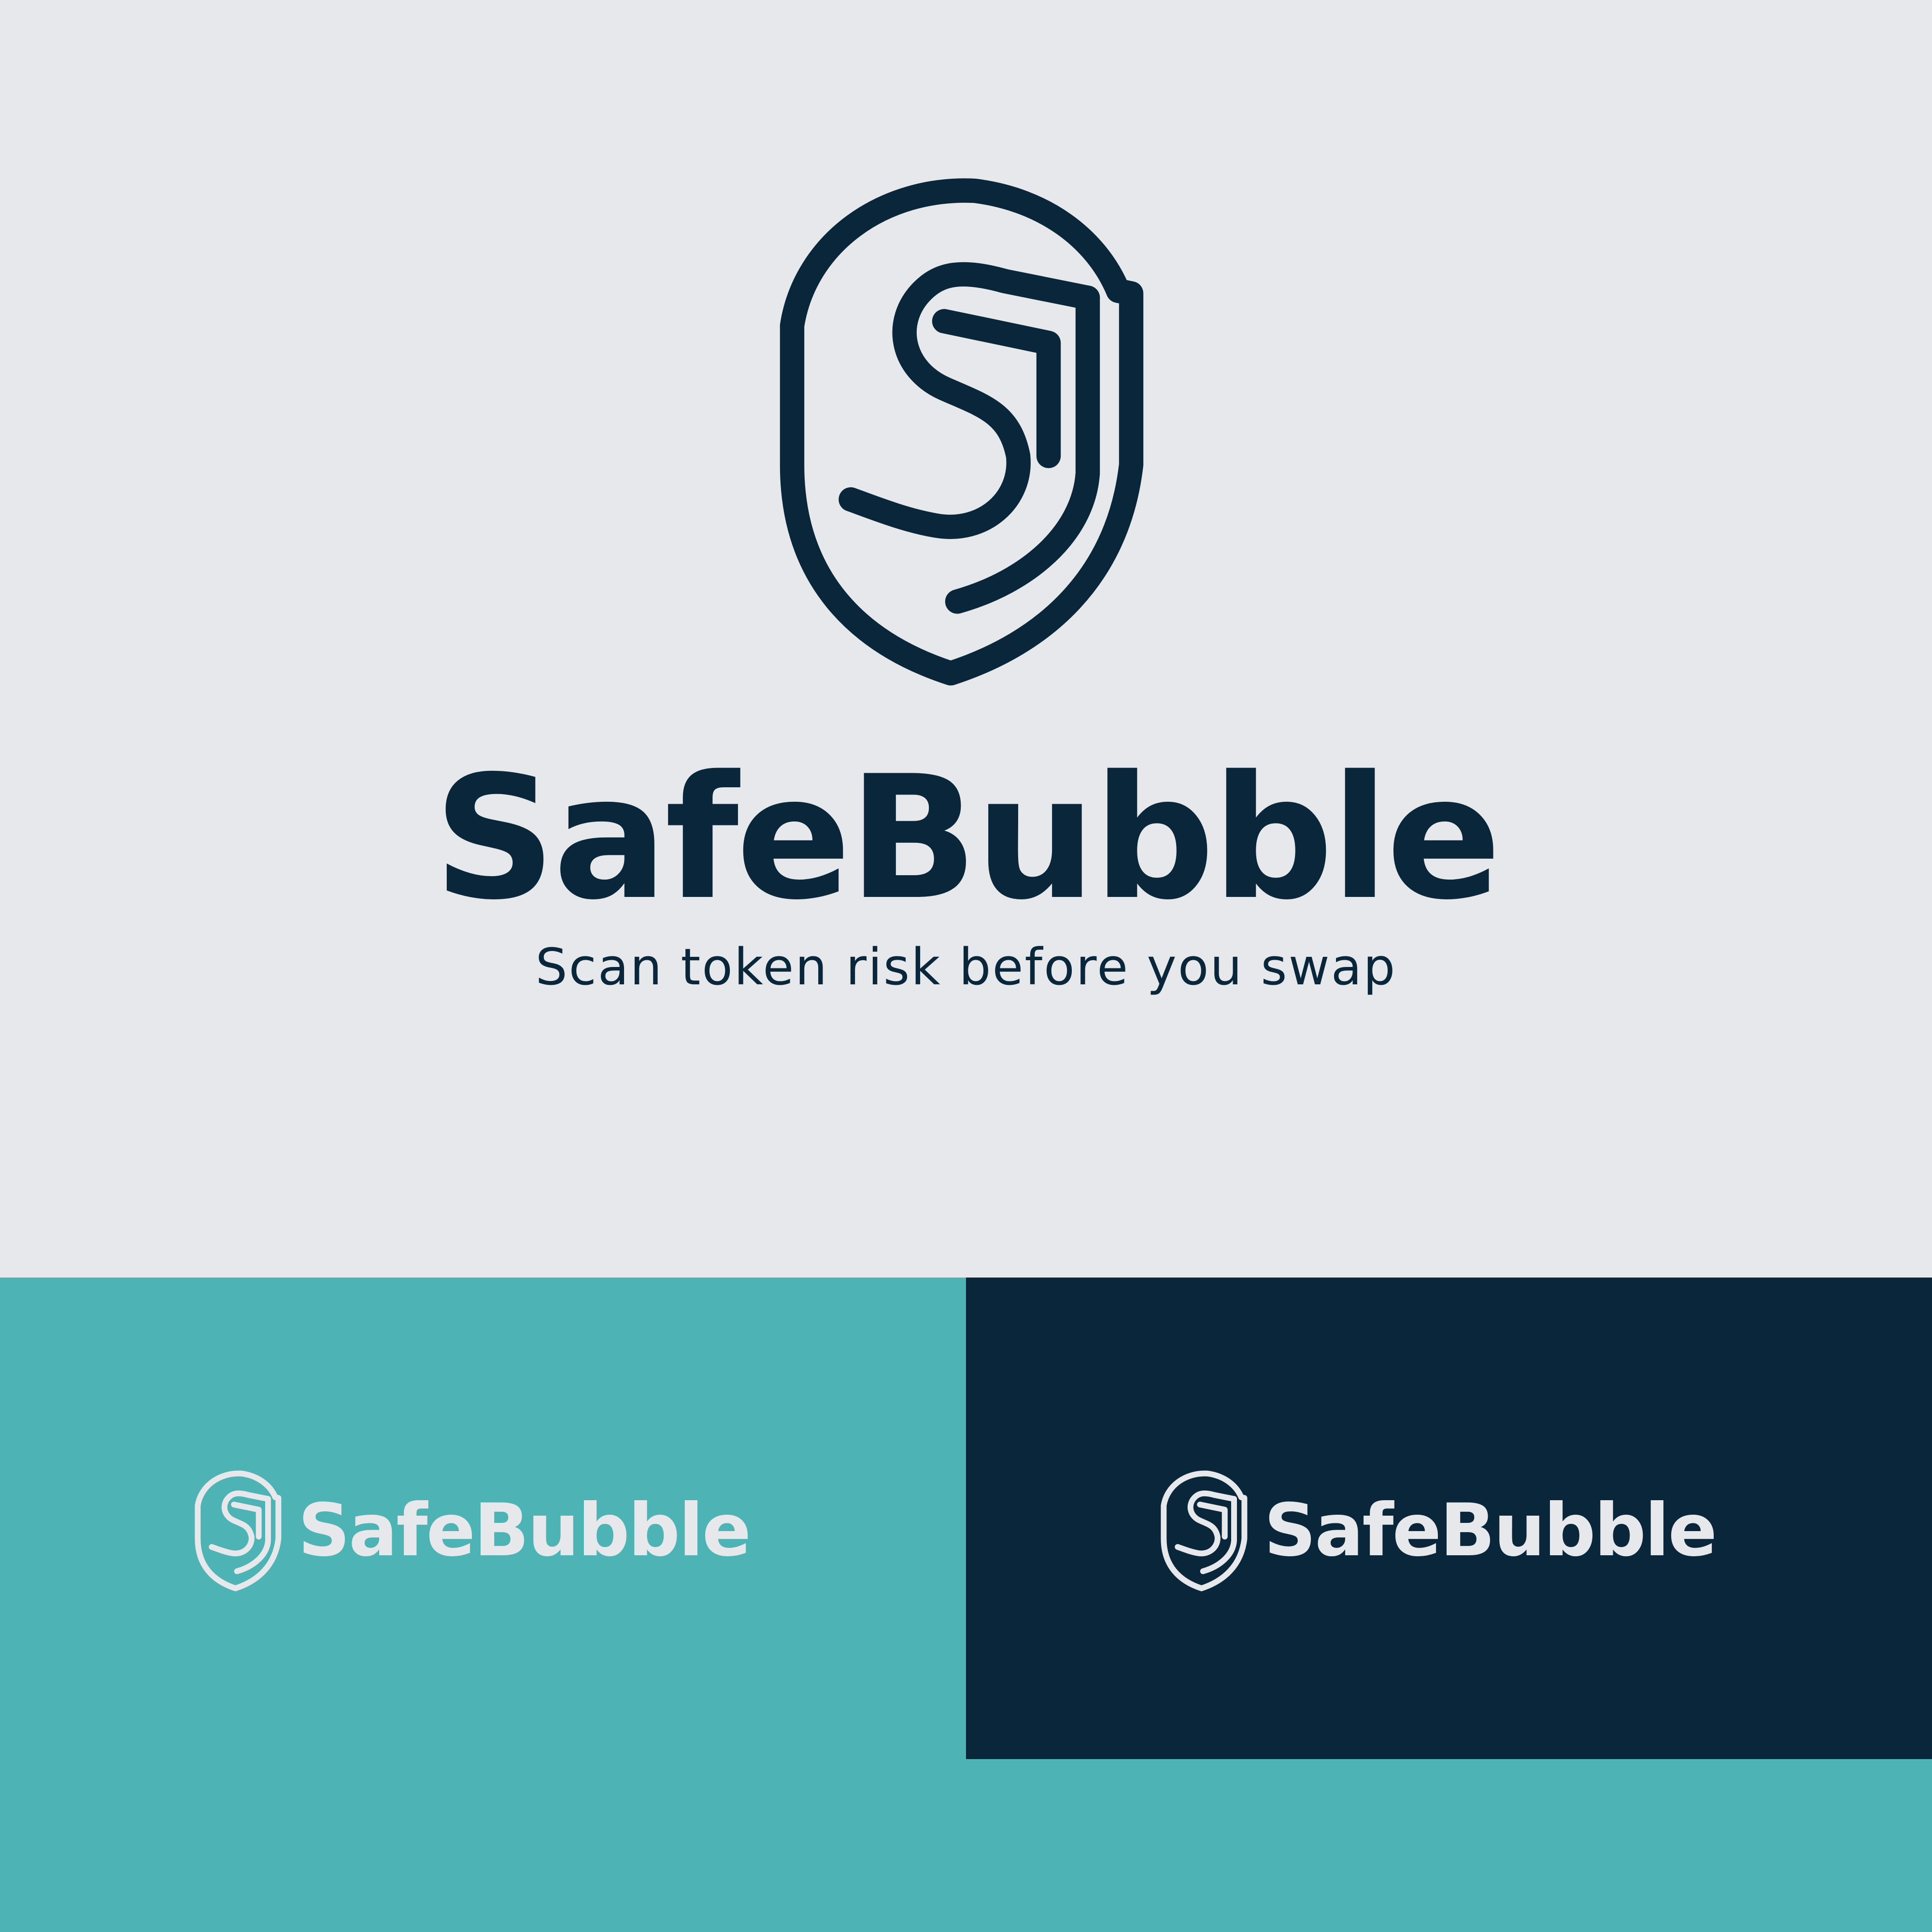  I want to click on brand-tagline: Scan token risk before you swap, so click(966, 967).